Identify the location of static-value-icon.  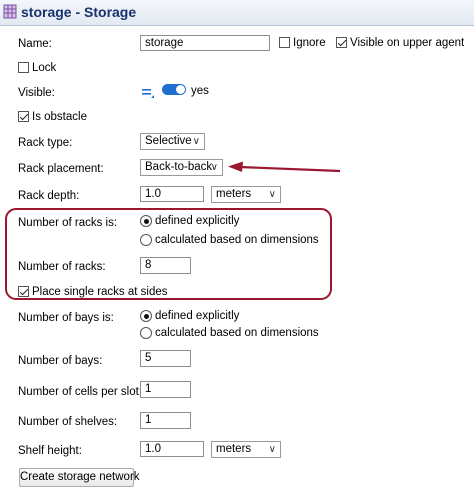
(148, 93).